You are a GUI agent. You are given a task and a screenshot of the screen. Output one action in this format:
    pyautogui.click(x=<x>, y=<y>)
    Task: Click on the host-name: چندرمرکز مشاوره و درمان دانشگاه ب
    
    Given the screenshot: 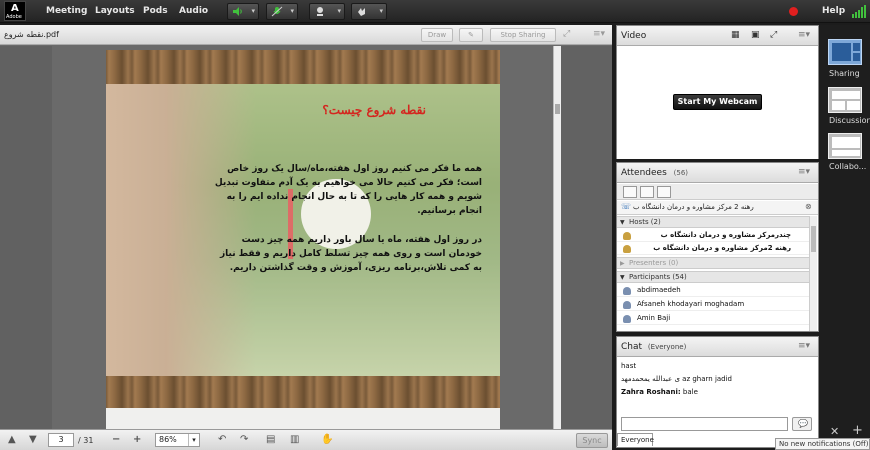 What is the action you would take?
    pyautogui.click(x=725, y=235)
    